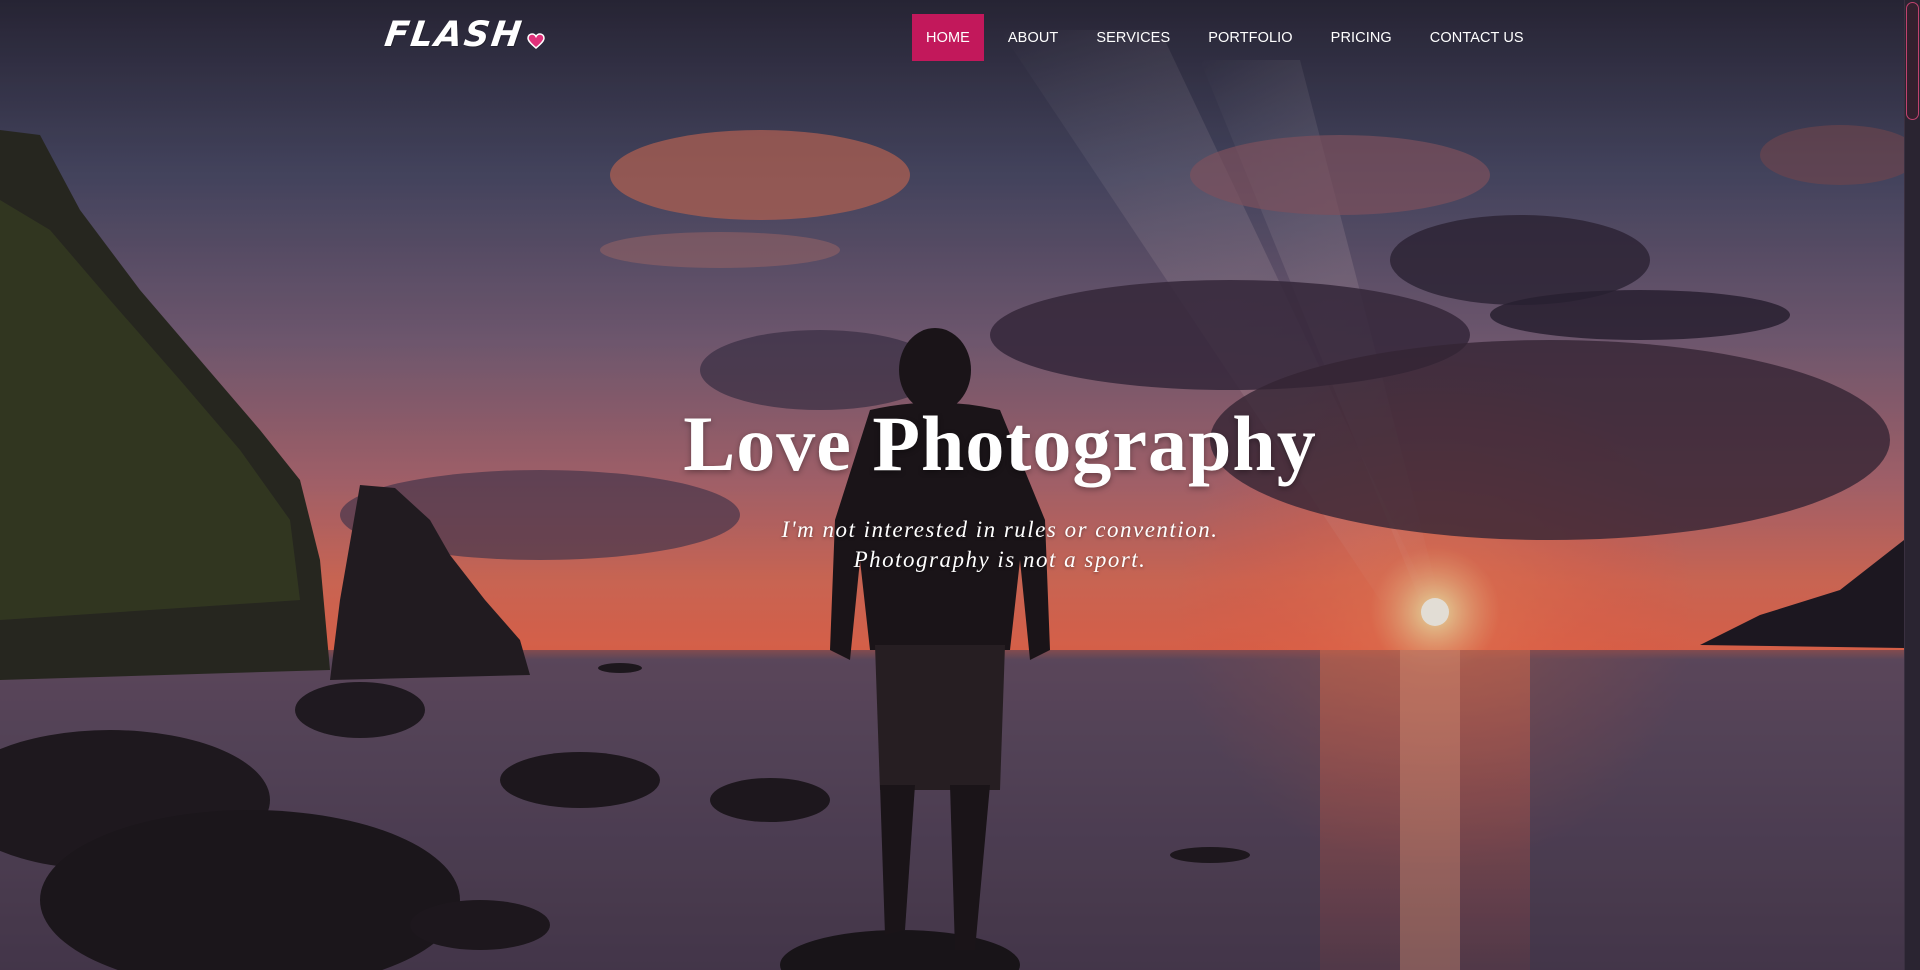 The width and height of the screenshot is (1920, 970). What do you see at coordinates (536, 41) in the screenshot?
I see `heart-icon` at bounding box center [536, 41].